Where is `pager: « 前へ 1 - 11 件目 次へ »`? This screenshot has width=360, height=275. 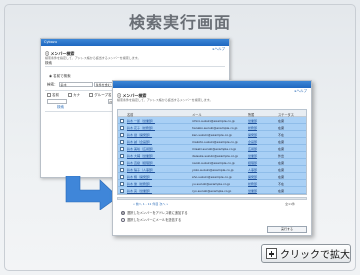 pager: « 前へ 1 - 11 件目 次へ » is located at coordinates (150, 204).